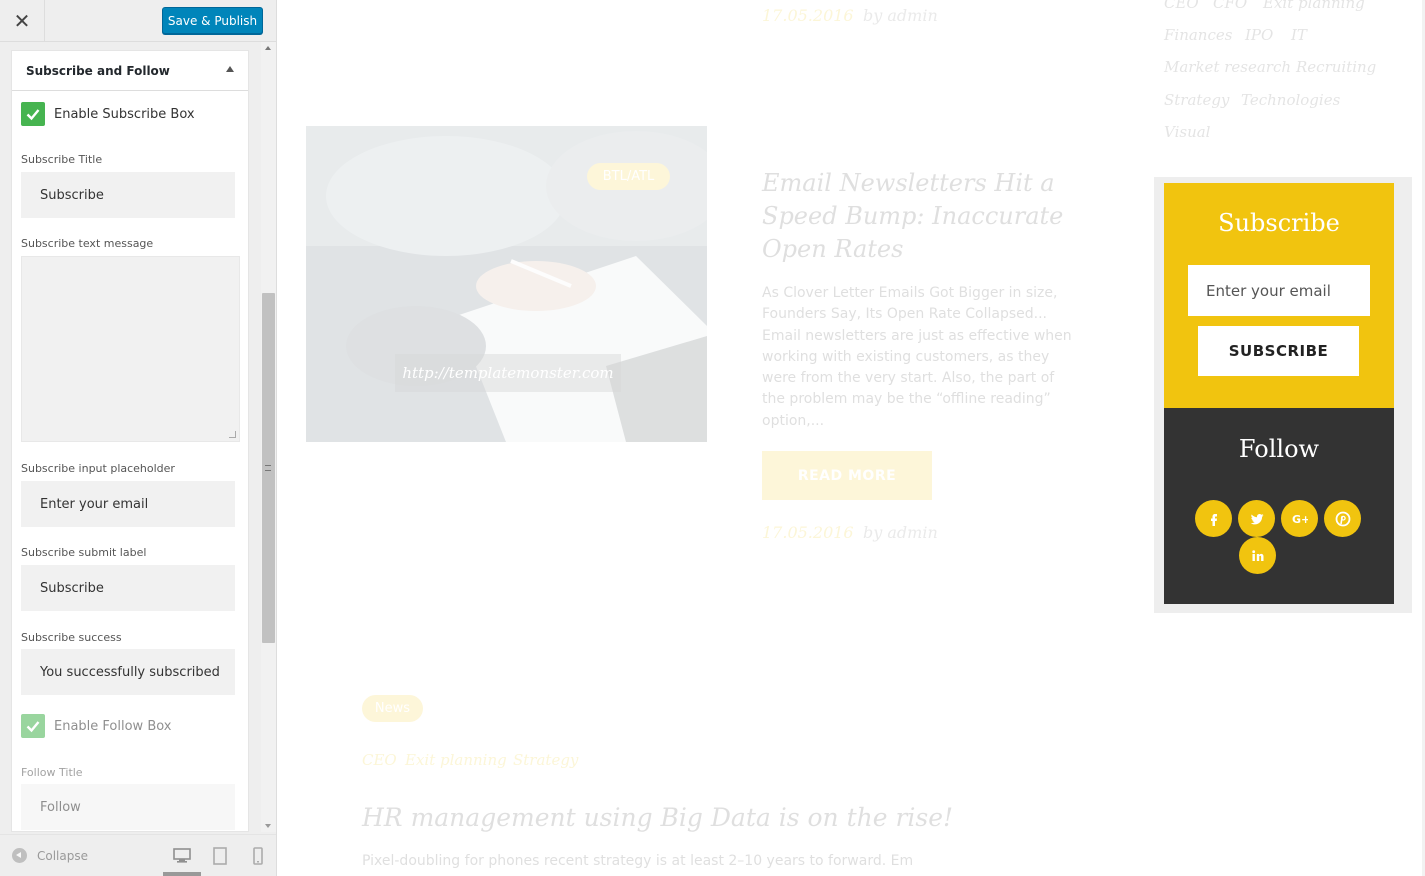 This screenshot has height=876, width=1425. What do you see at coordinates (220, 856) in the screenshot?
I see `tablet-icon` at bounding box center [220, 856].